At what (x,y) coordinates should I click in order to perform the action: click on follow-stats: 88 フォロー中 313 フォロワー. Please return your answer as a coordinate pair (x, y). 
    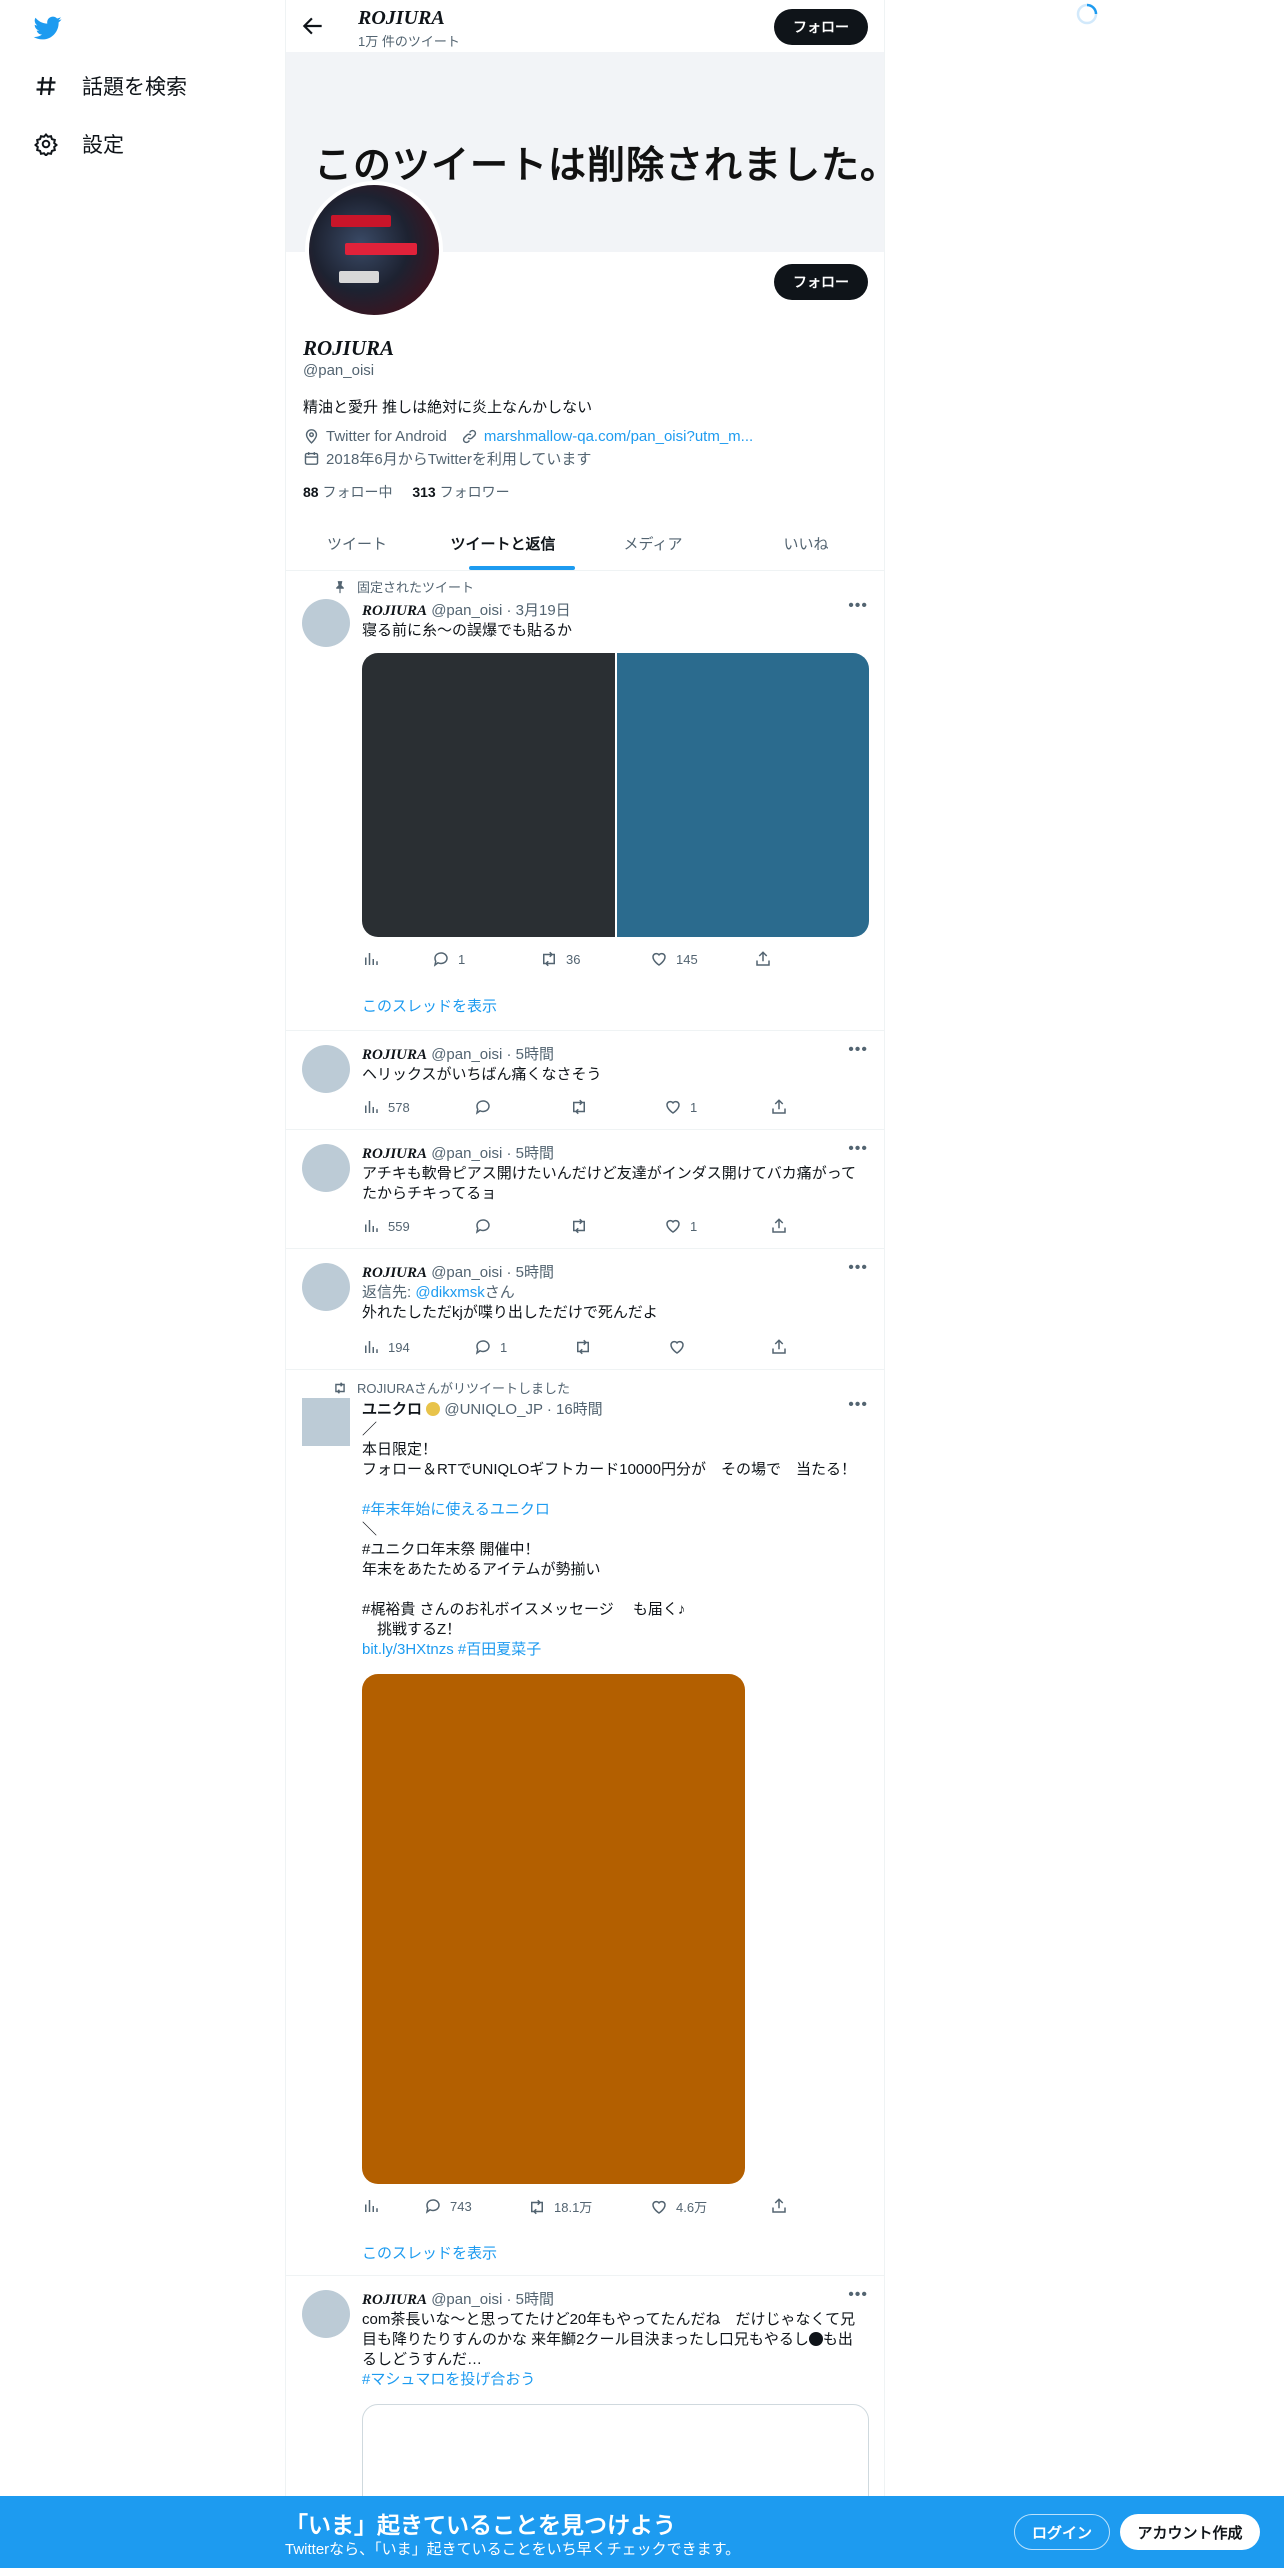
    Looking at the image, I should click on (406, 492).